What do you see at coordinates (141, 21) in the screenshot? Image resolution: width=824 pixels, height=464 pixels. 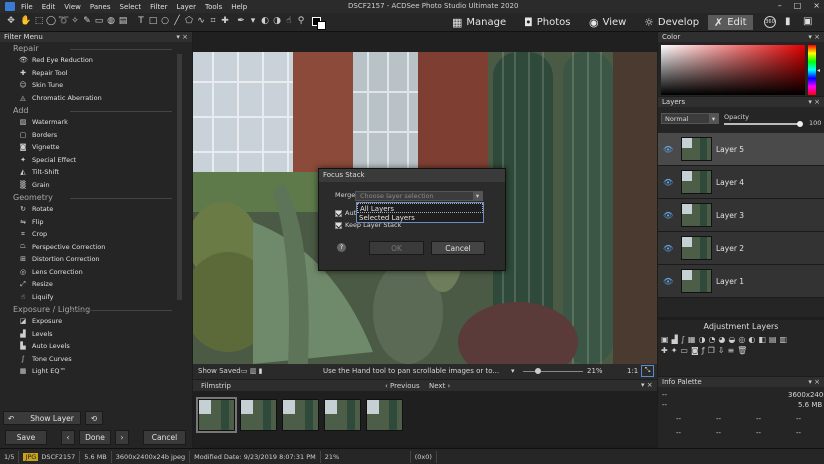 I see `text-tool-icon: T` at bounding box center [141, 21].